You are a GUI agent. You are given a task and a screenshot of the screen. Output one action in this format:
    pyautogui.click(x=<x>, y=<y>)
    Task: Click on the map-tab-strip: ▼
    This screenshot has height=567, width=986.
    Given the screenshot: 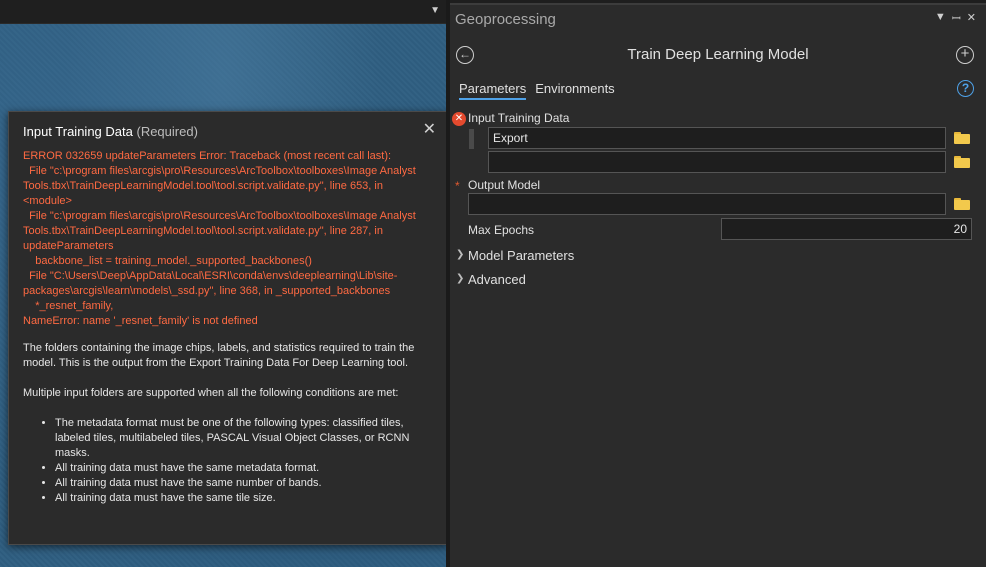 What is the action you would take?
    pyautogui.click(x=223, y=12)
    